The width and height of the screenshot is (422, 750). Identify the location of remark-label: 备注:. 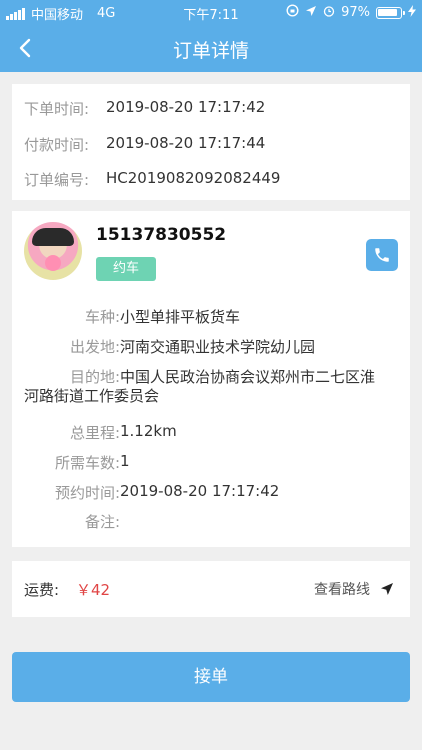
(102, 522).